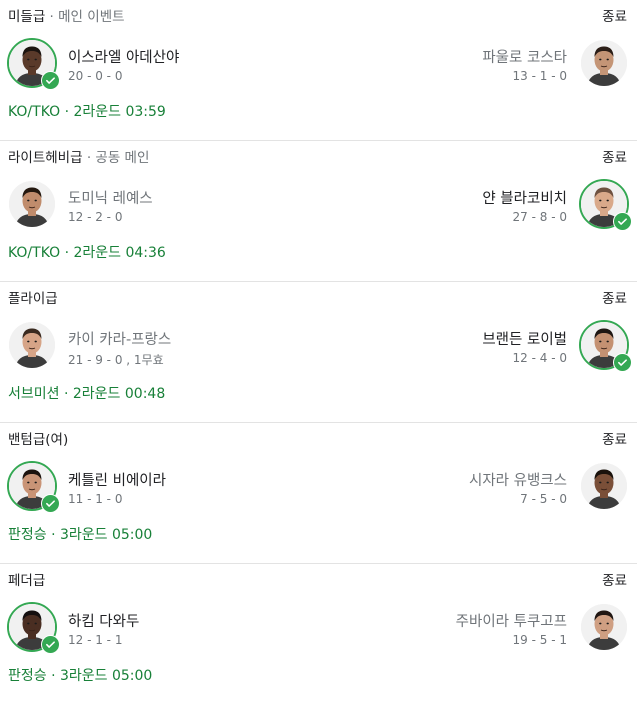 This screenshot has height=705, width=637. I want to click on event-label: 공동 메인, so click(122, 158).